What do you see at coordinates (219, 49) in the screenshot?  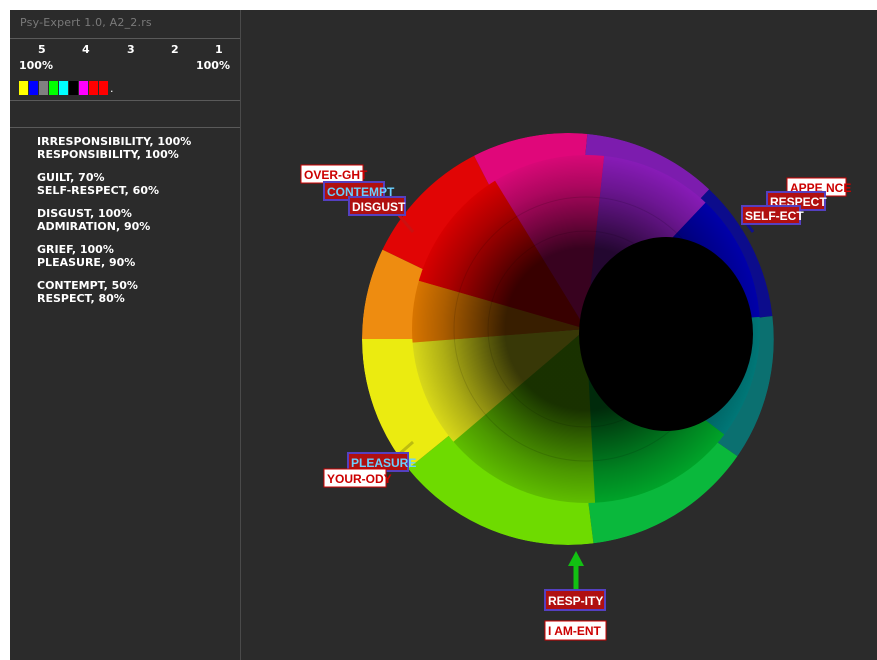 I see `level-1: 1` at bounding box center [219, 49].